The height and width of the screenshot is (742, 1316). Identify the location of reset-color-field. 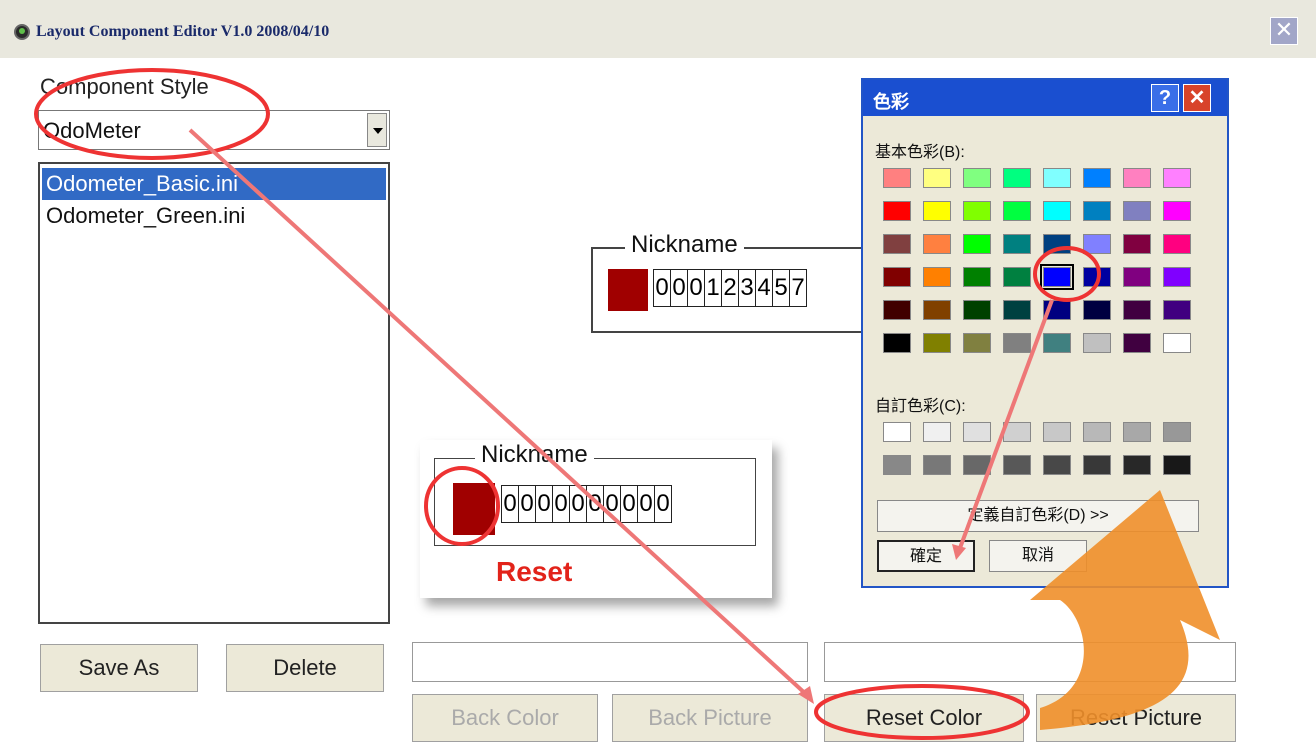
(1030, 662).